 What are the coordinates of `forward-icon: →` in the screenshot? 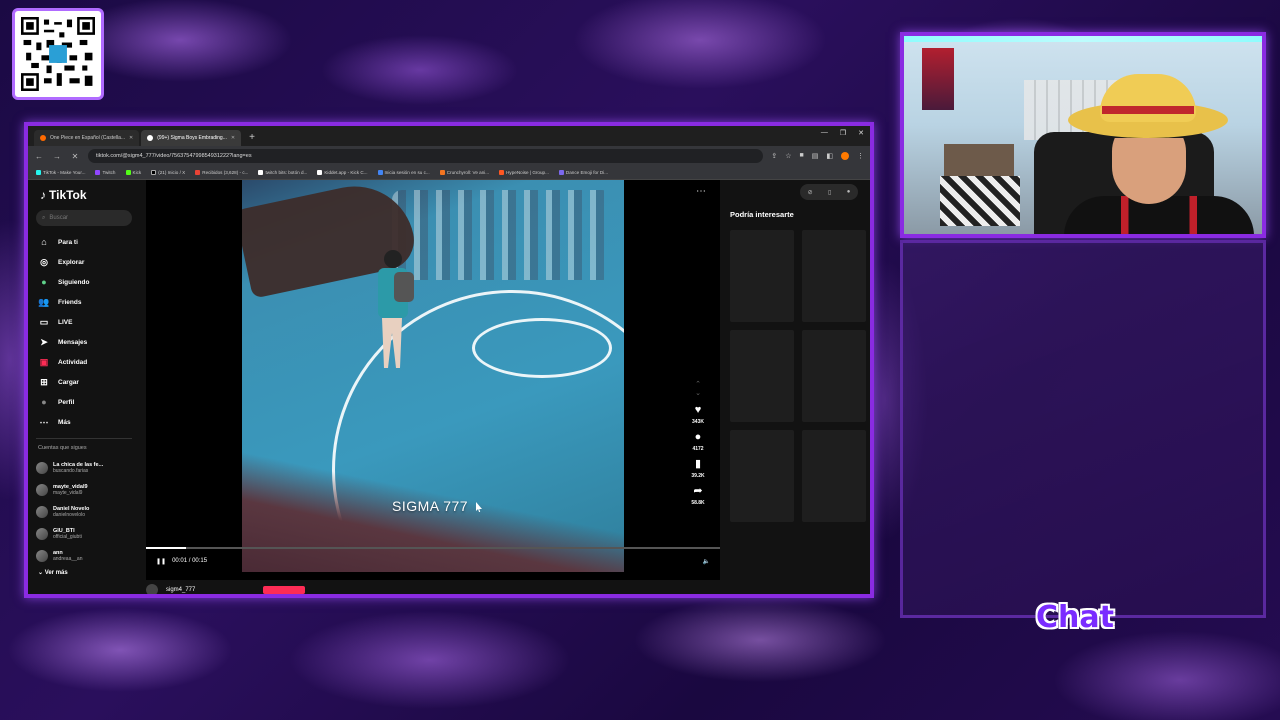 It's located at (57, 156).